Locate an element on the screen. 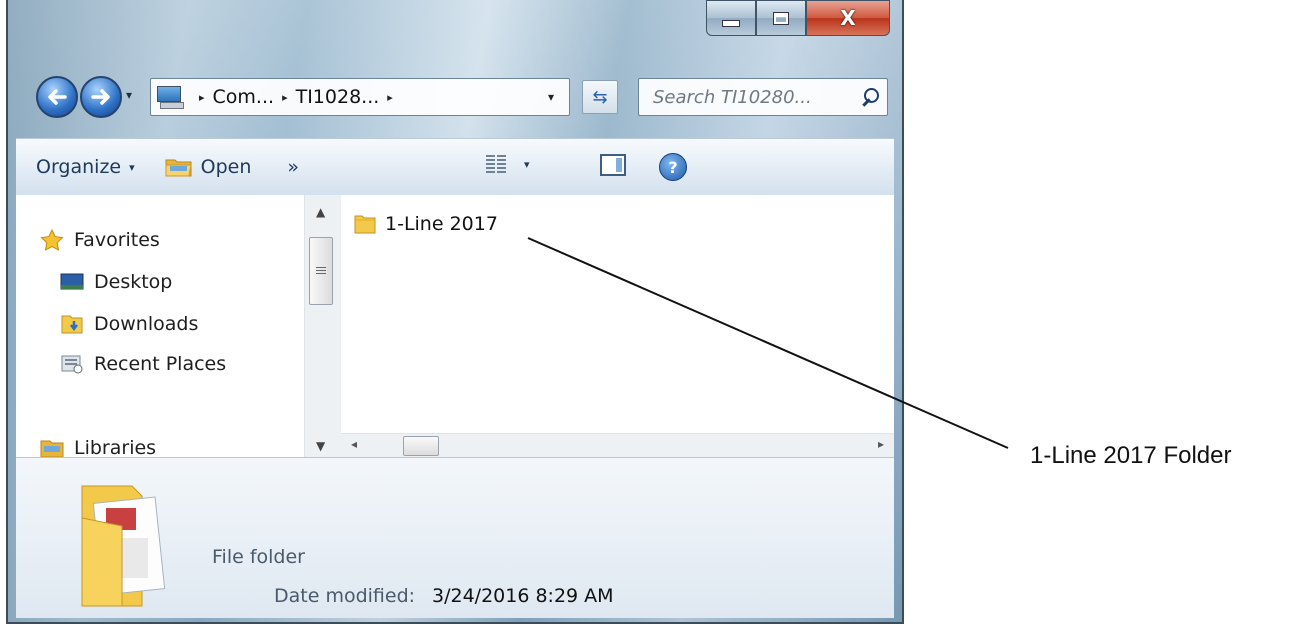 The image size is (1312, 630). help-icon: ? is located at coordinates (673, 167).